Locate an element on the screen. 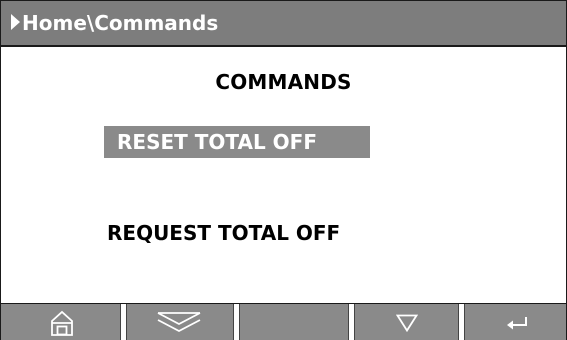 Image resolution: width=567 pixels, height=340 pixels. header-bar: Home\Commands is located at coordinates (283, 24).